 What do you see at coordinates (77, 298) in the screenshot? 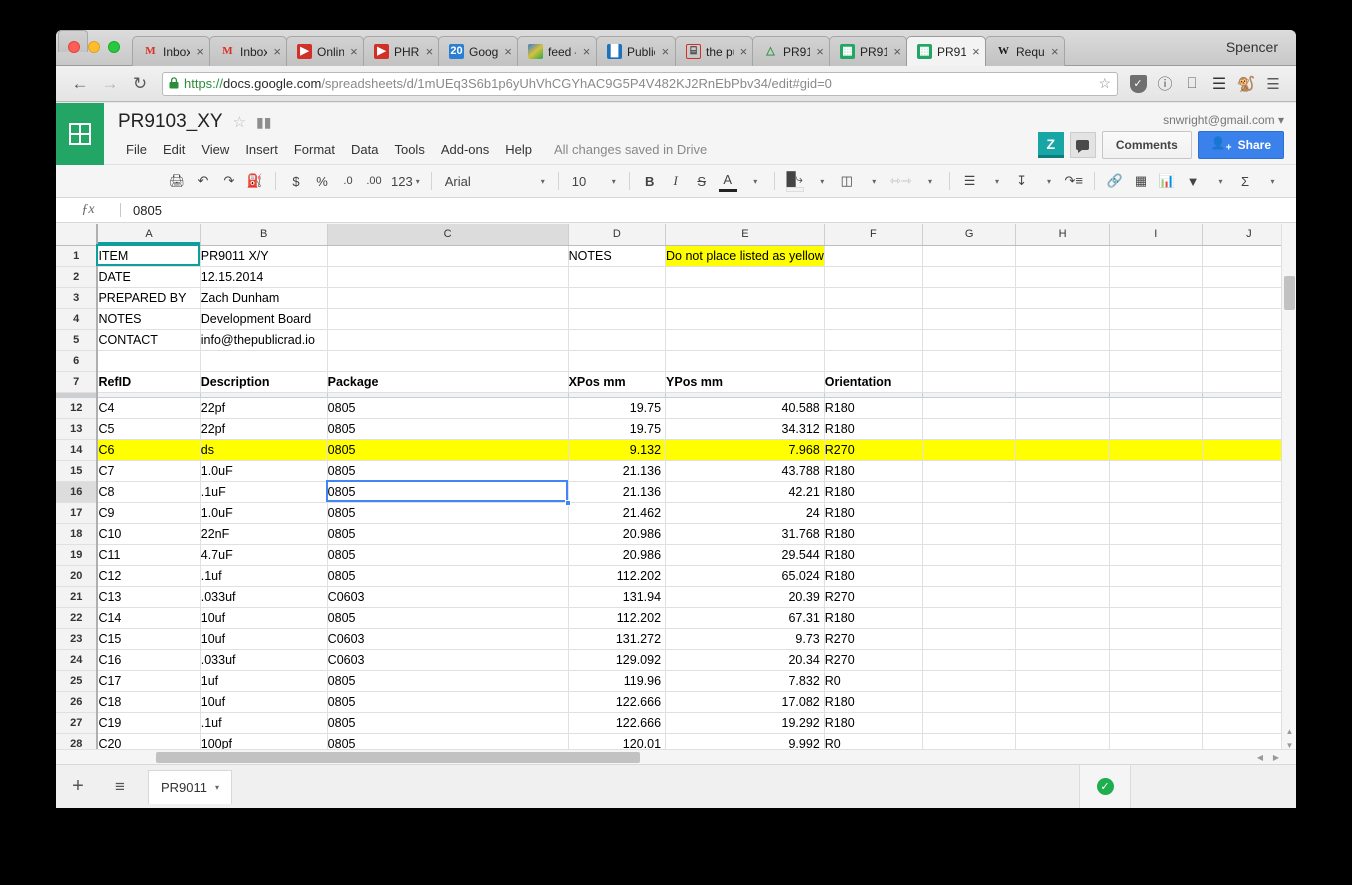
I see `row-header-3: 3` at bounding box center [77, 298].